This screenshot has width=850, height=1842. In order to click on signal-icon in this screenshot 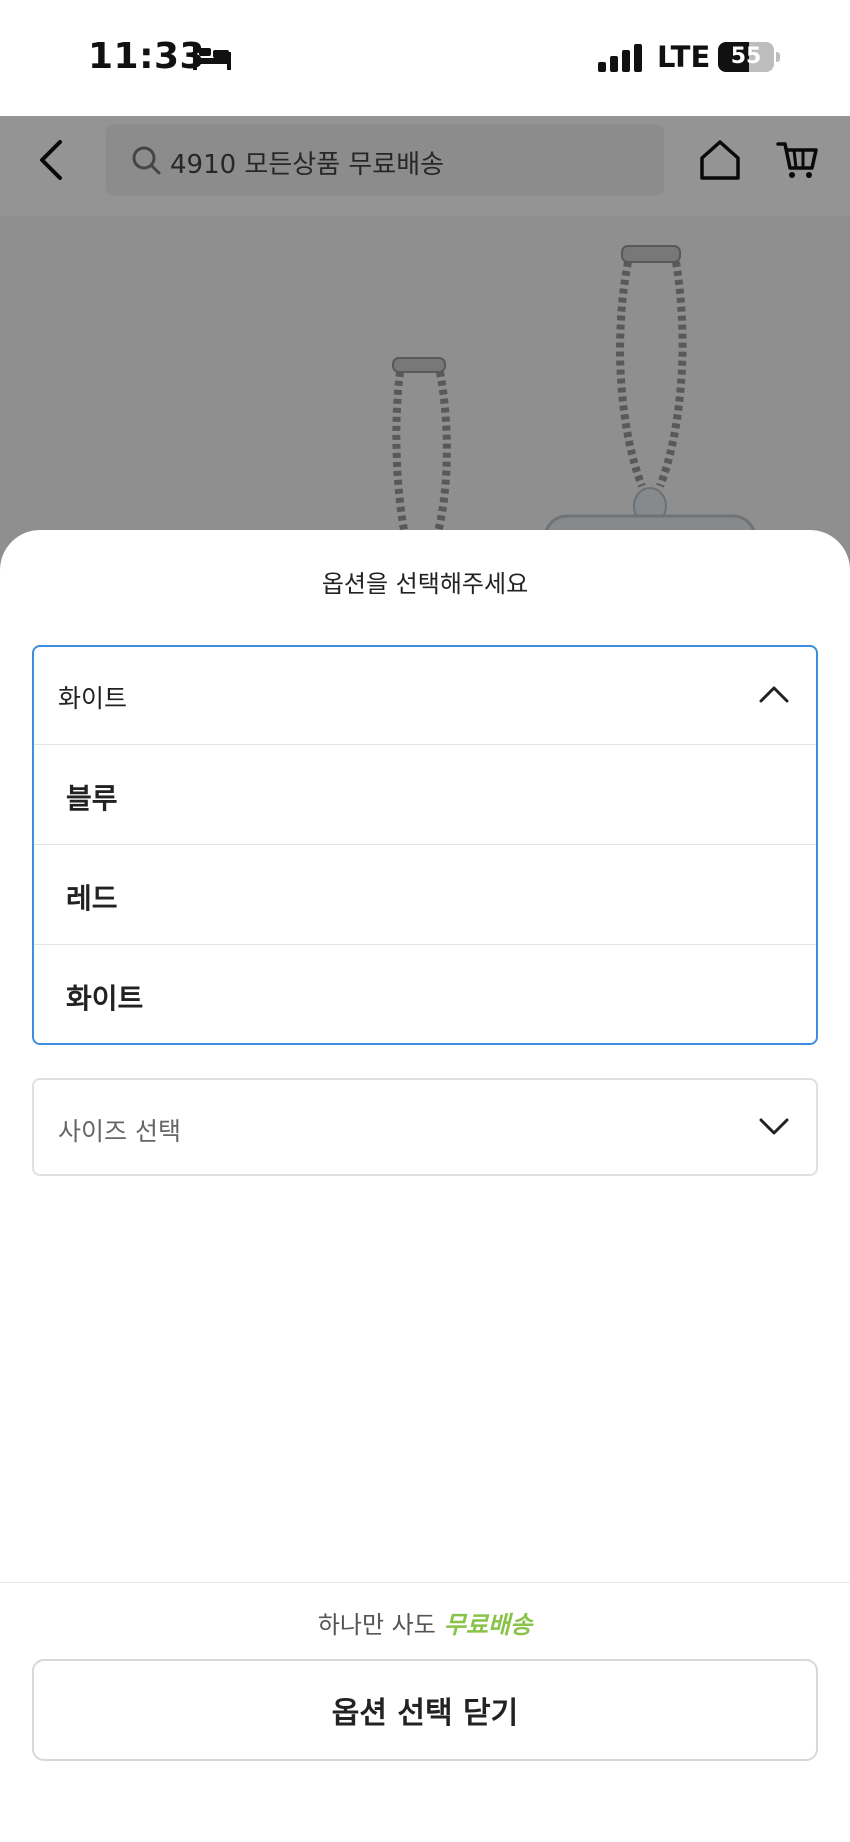, I will do `click(620, 58)`.